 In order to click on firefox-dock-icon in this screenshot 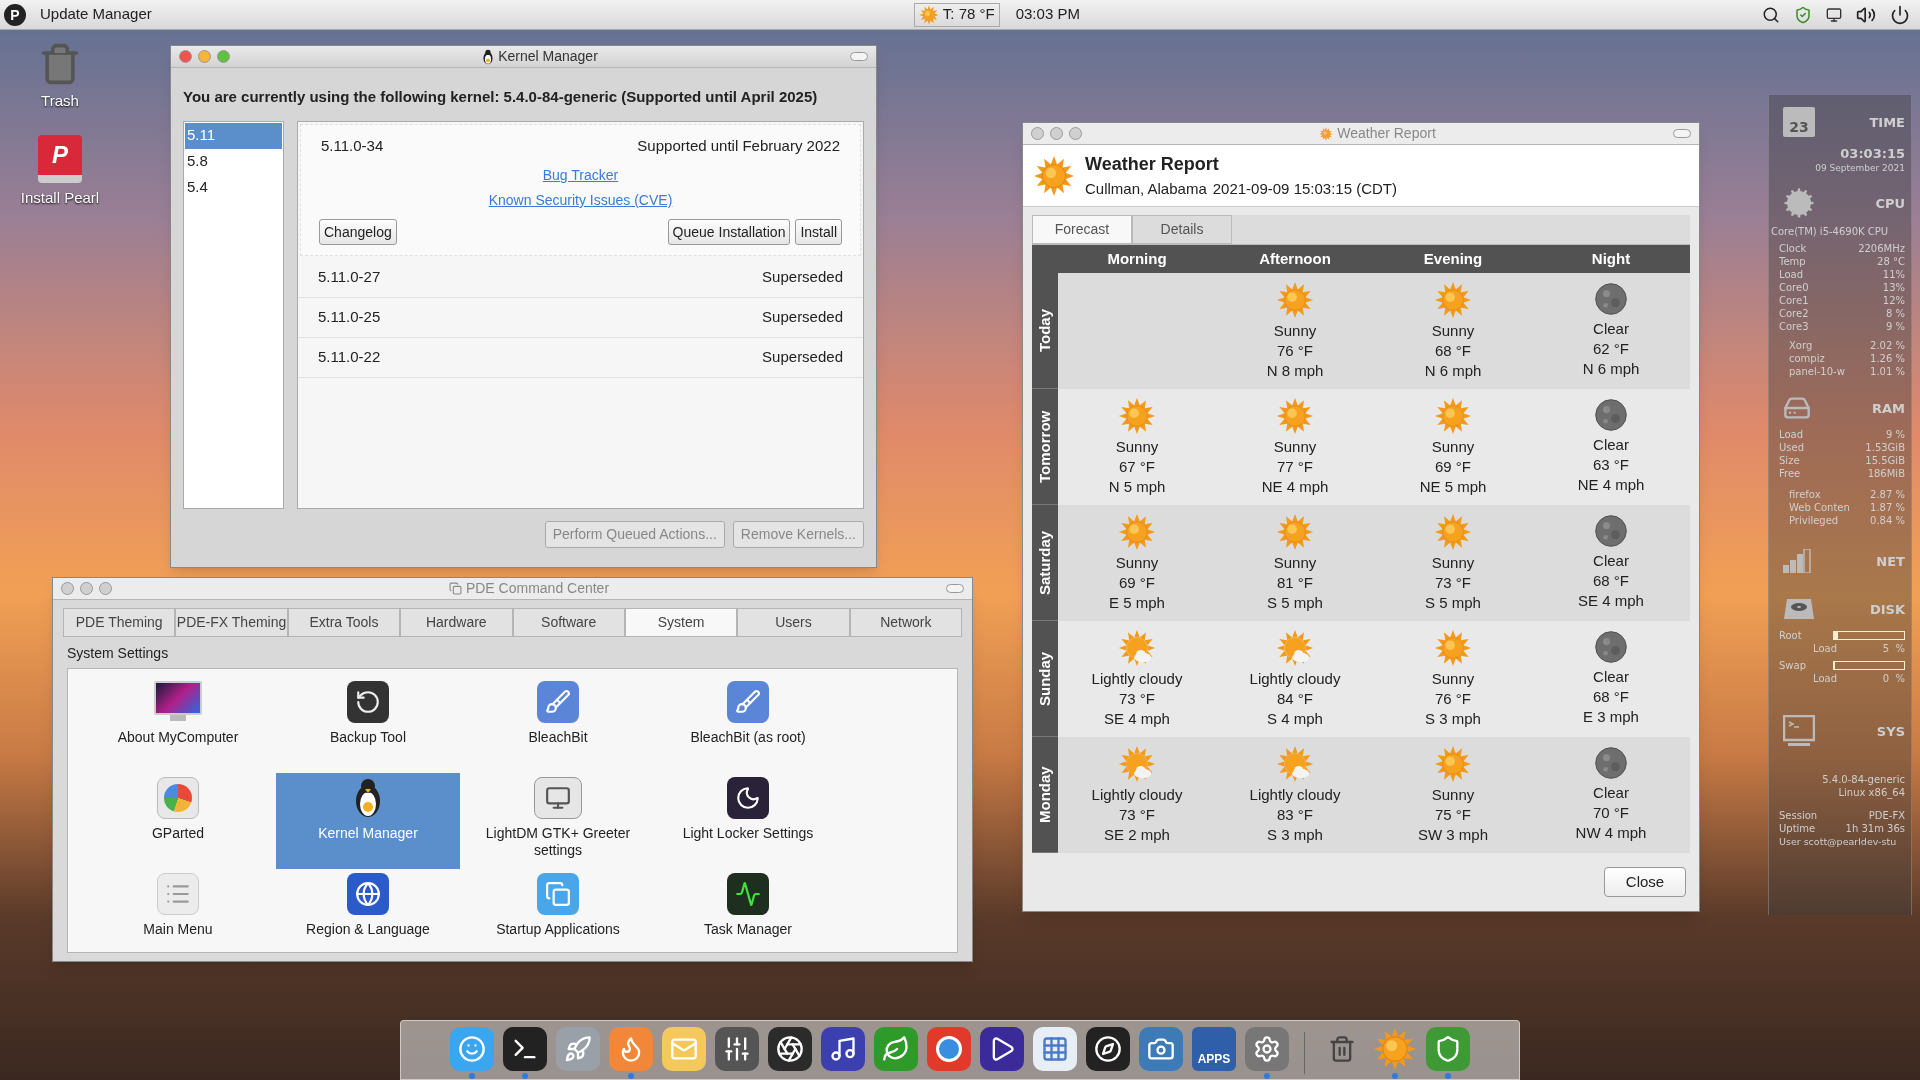, I will do `click(631, 1049)`.